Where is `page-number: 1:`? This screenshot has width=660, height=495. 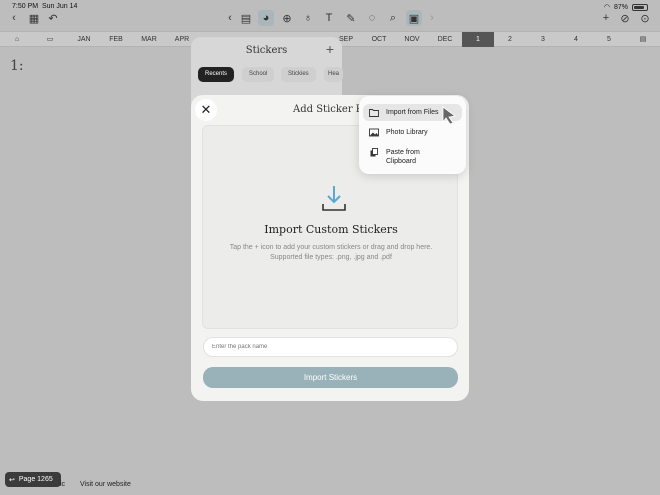
page-number: 1: is located at coordinates (17, 66).